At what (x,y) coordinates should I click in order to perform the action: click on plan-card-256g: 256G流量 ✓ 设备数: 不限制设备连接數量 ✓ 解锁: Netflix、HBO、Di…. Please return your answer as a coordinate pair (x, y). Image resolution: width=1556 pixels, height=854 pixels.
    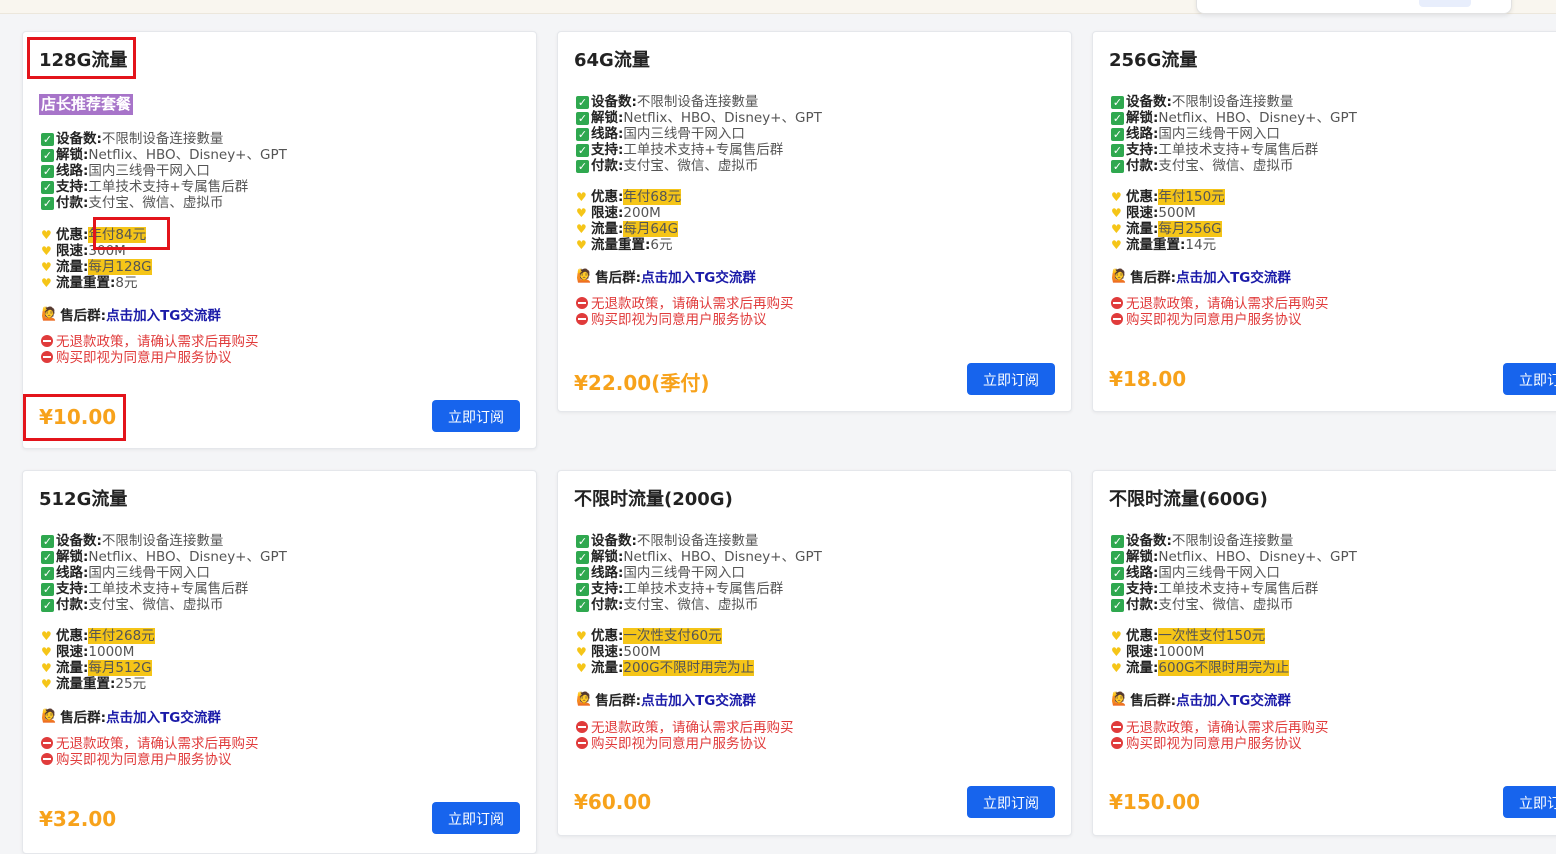
    Looking at the image, I should click on (1324, 221).